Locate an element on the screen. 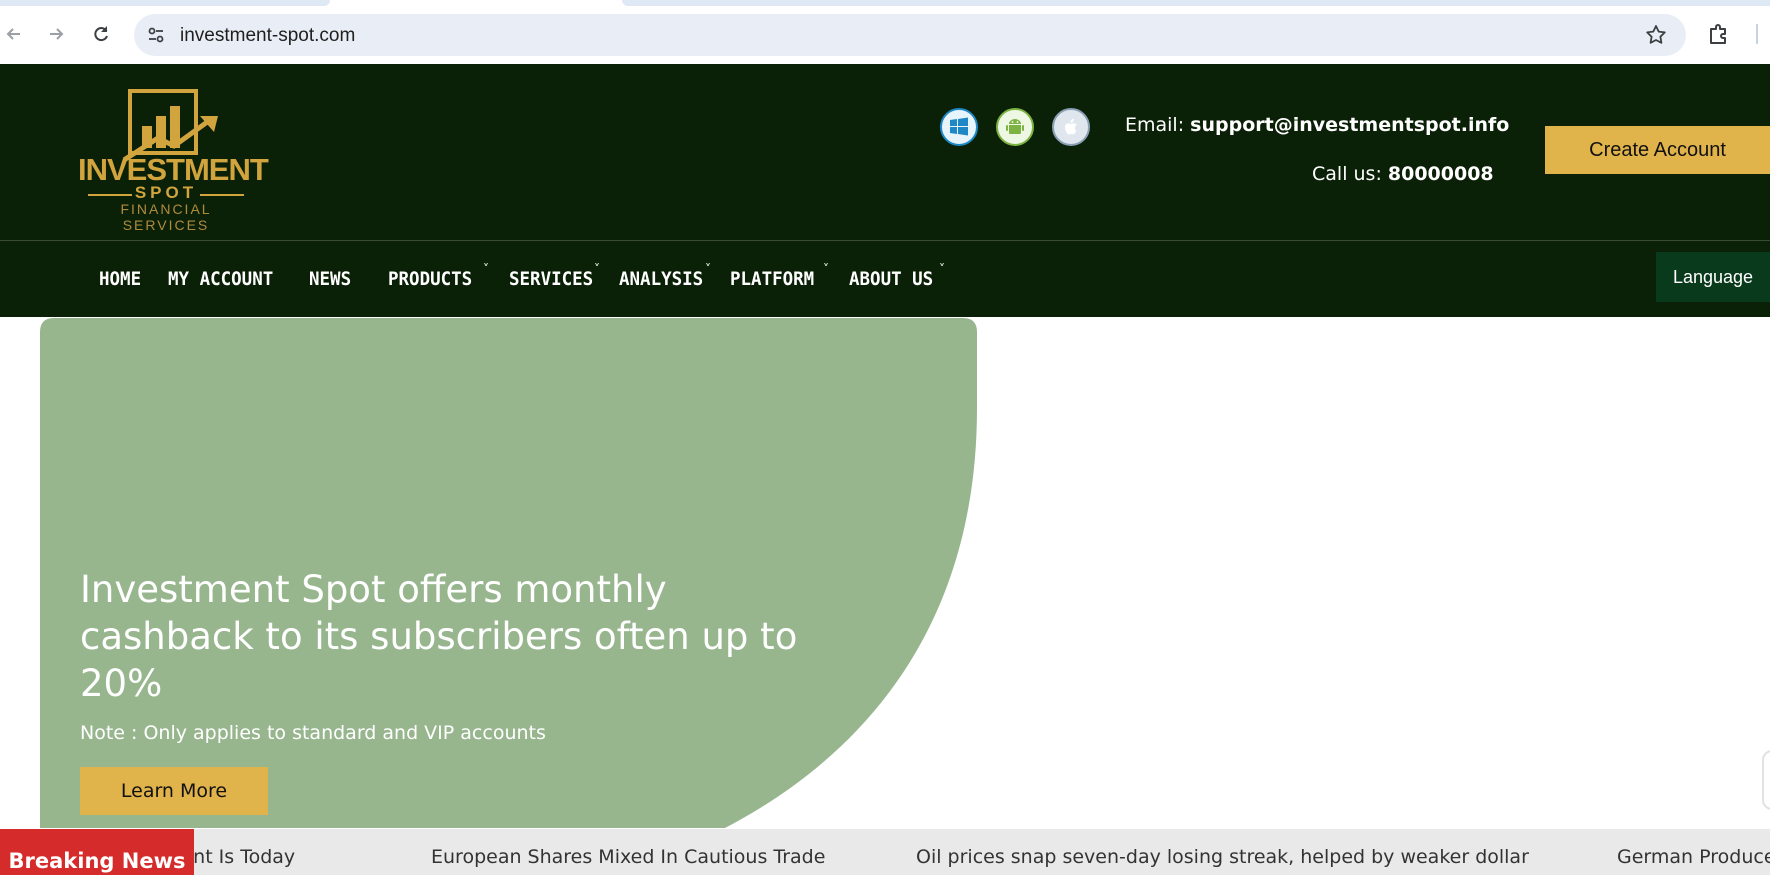 The image size is (1770, 875). ticker-item: German Producer Prices is located at coordinates (1693, 857).